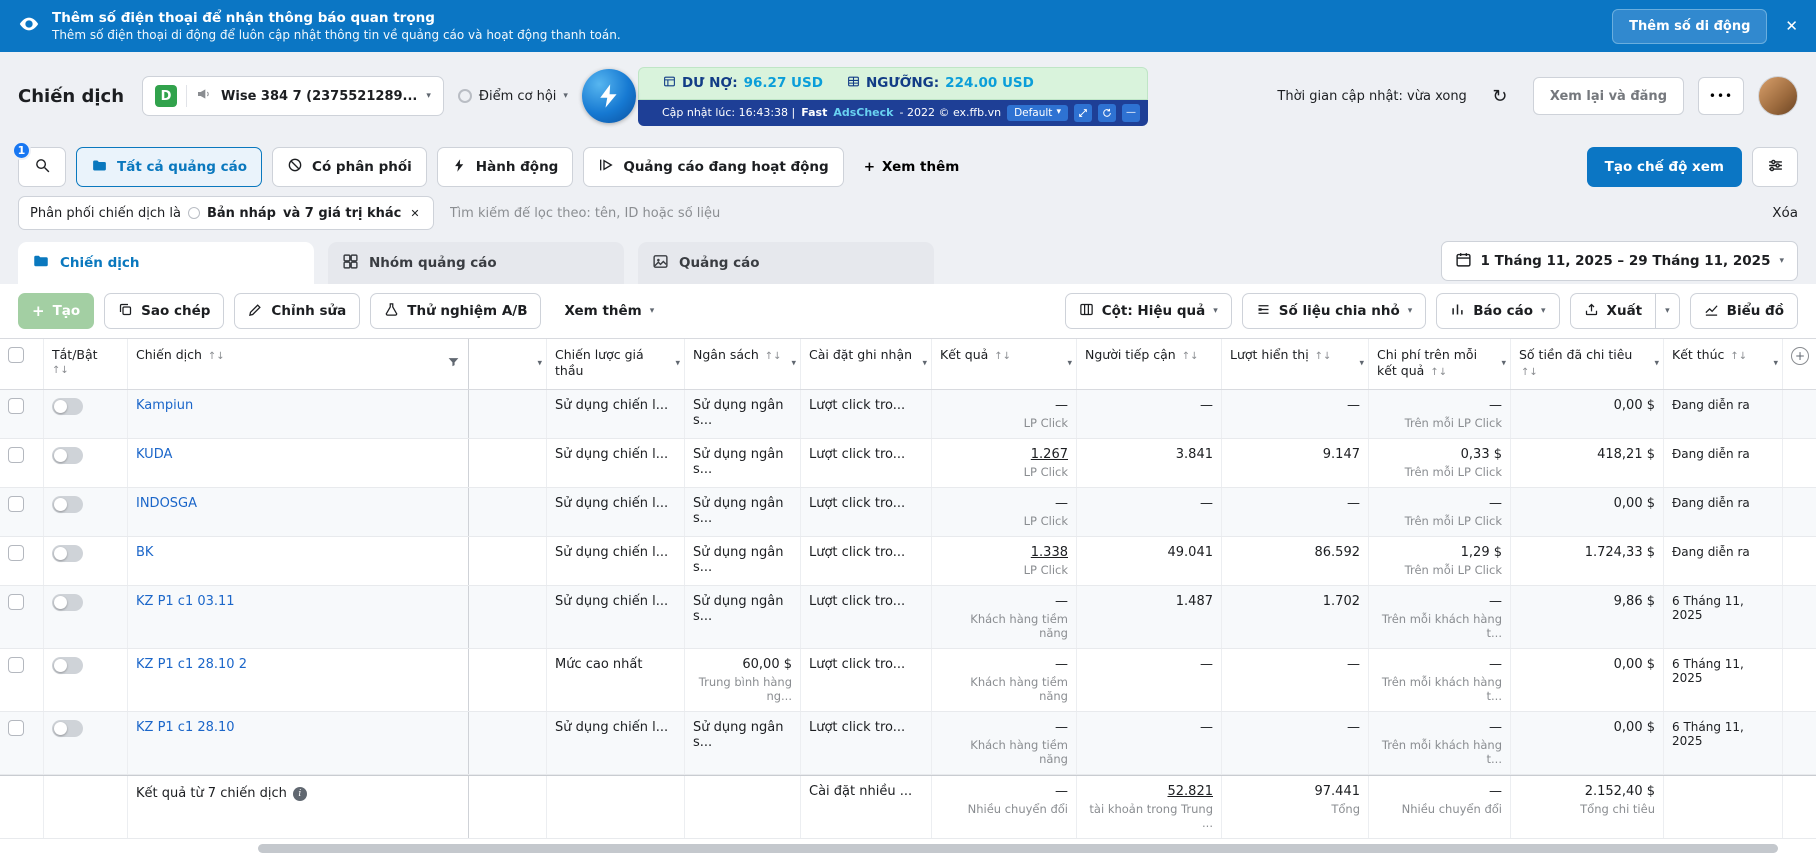 This screenshot has width=1816, height=857. Describe the element at coordinates (608, 96) in the screenshot. I see `adscheck-logo` at that location.